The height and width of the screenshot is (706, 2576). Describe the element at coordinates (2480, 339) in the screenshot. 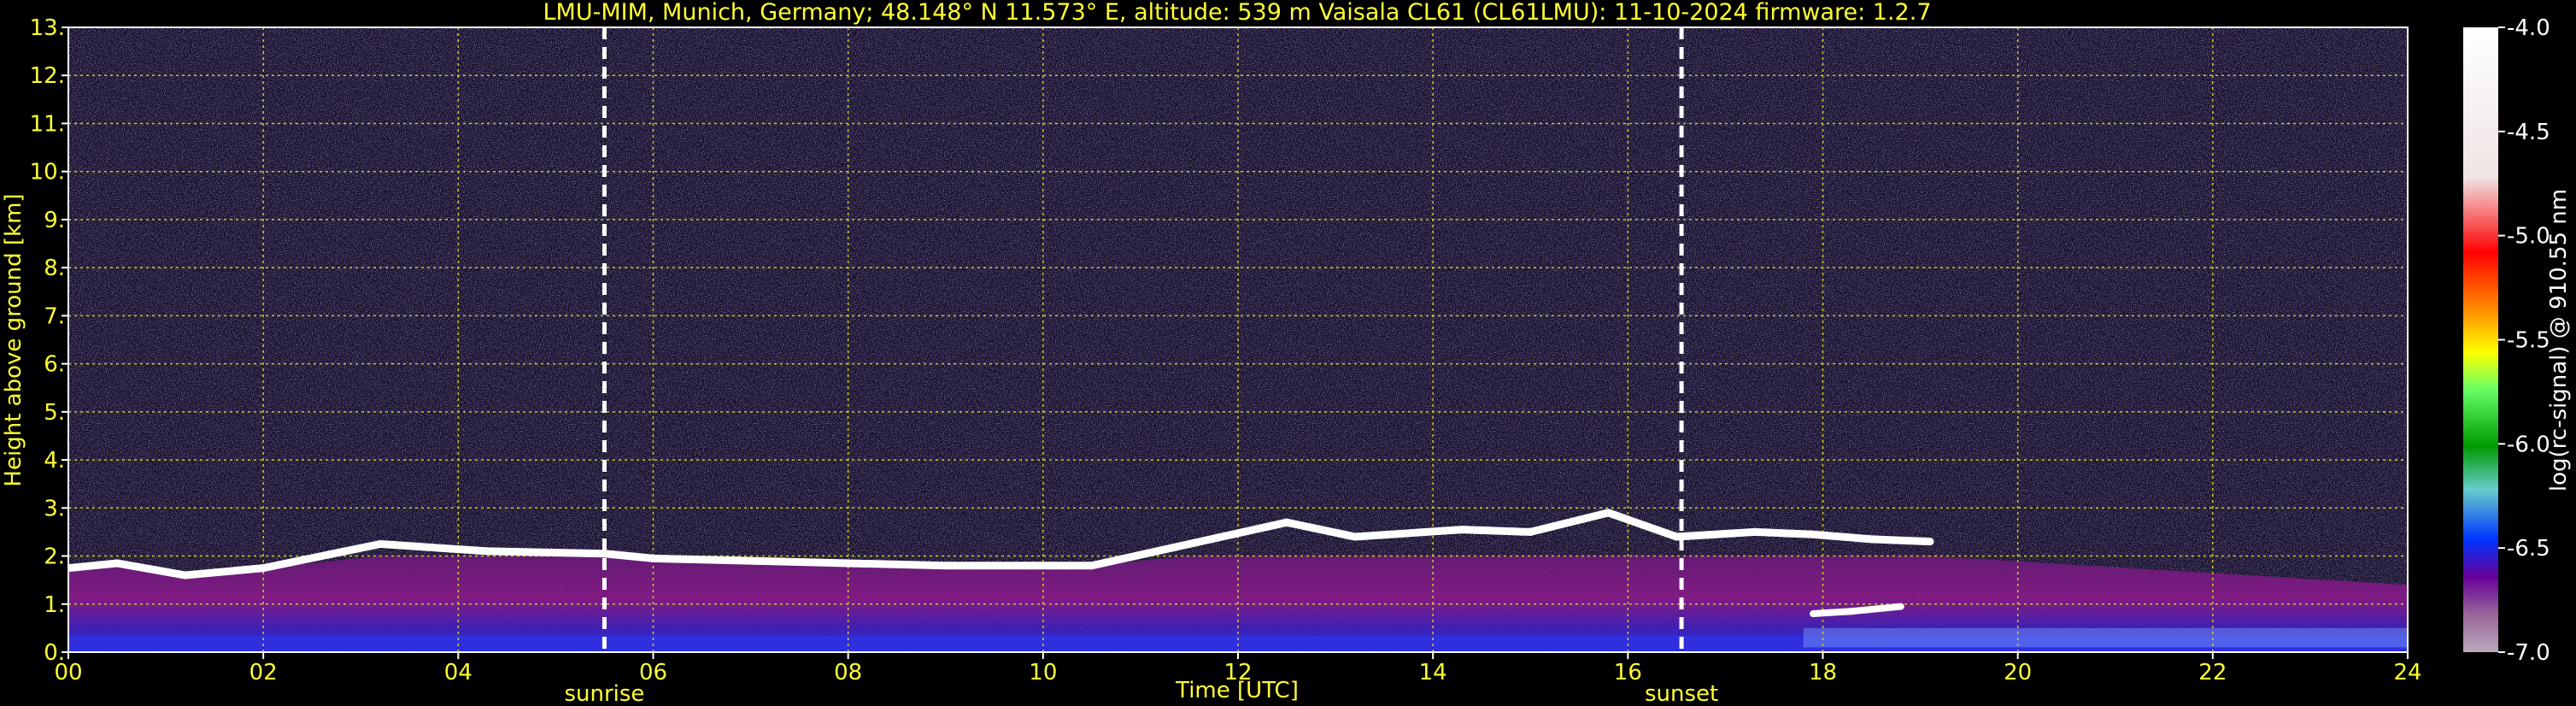

I see `colorbar` at that location.